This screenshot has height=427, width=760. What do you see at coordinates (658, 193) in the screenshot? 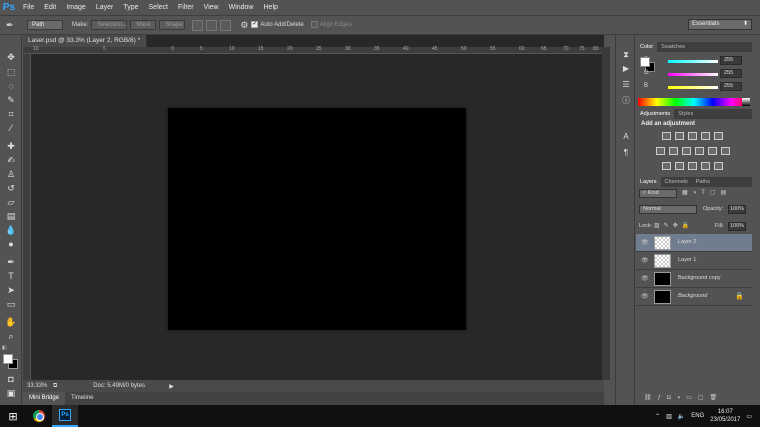
I see `layer-filter-select: ⌕ Kind` at bounding box center [658, 193].